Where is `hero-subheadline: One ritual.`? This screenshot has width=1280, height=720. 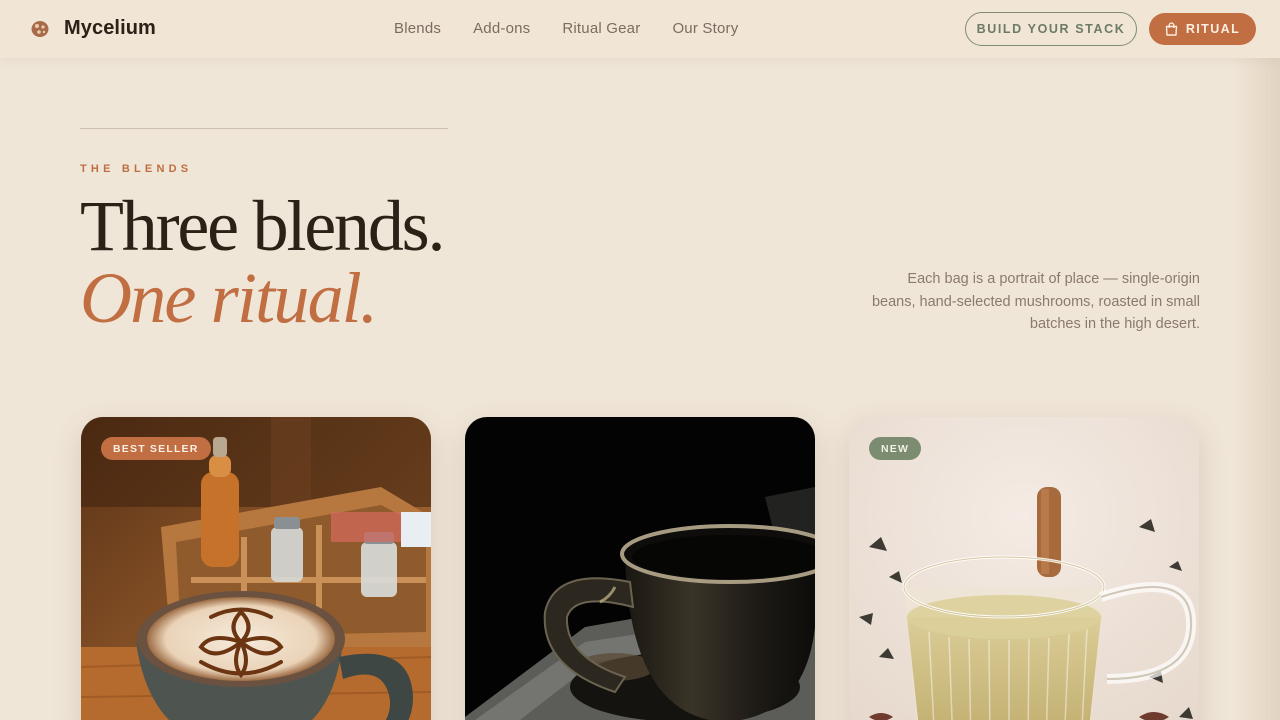
hero-subheadline: One ritual. is located at coordinates (229, 298).